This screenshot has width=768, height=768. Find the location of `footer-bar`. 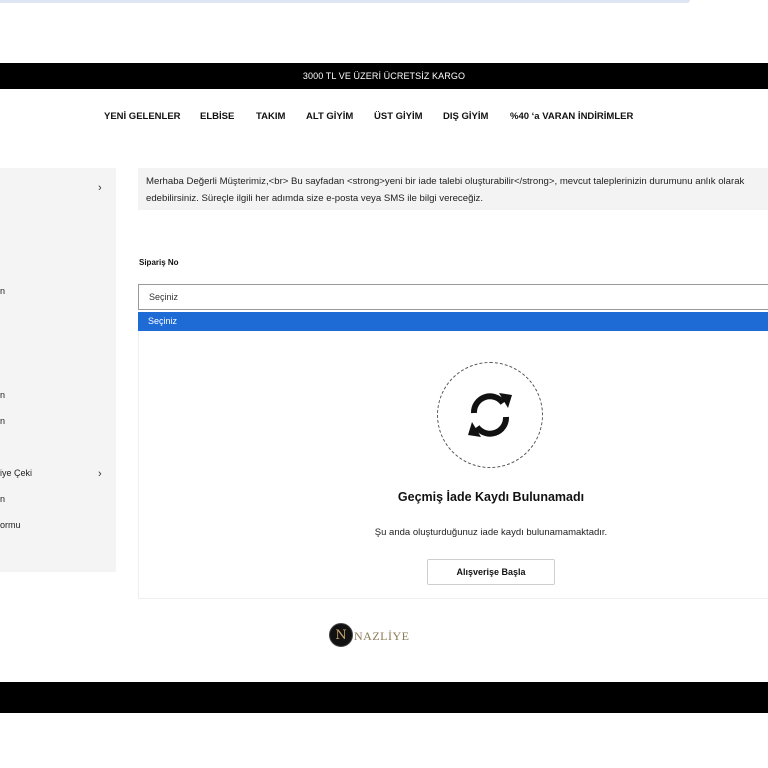

footer-bar is located at coordinates (384, 697).